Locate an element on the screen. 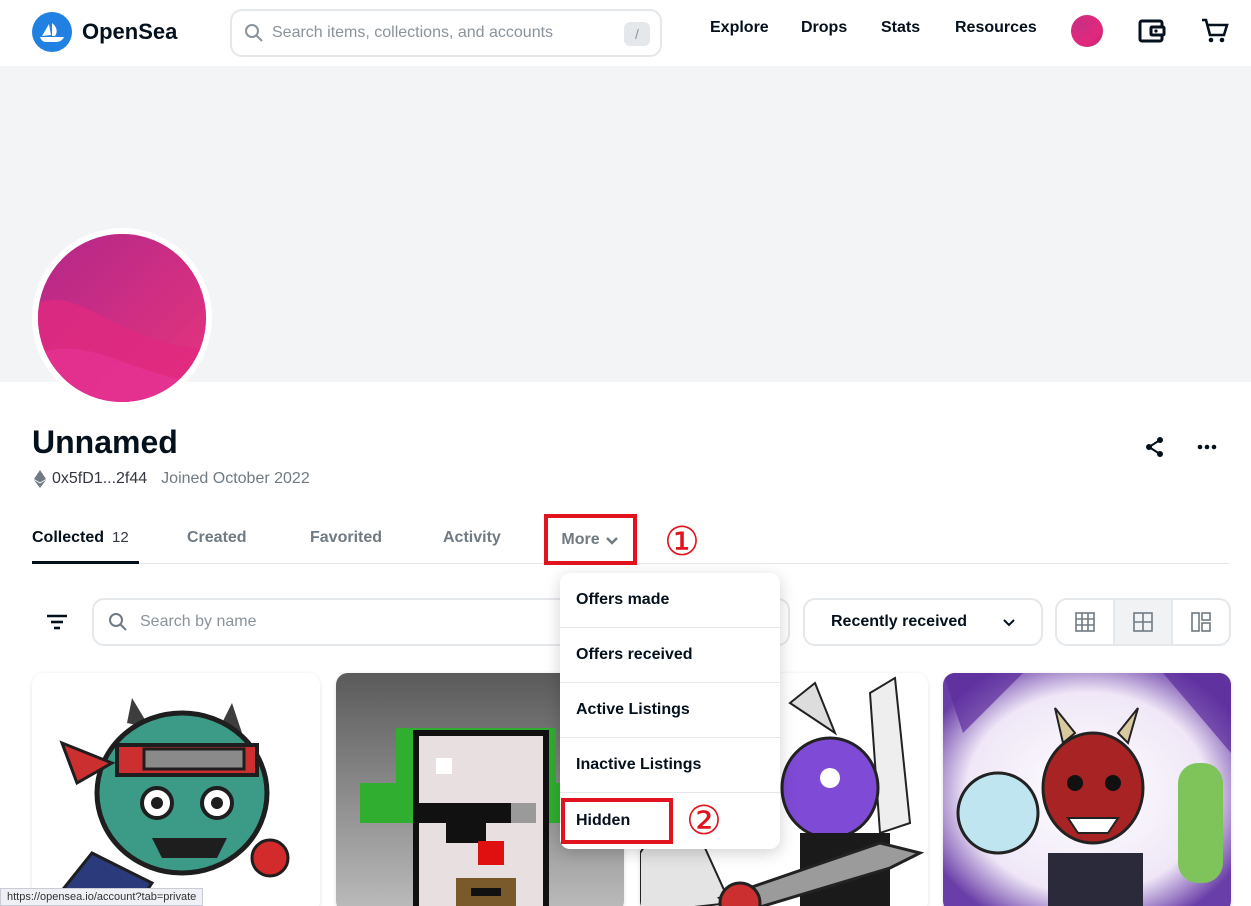  nav-explore: Explore is located at coordinates (739, 28).